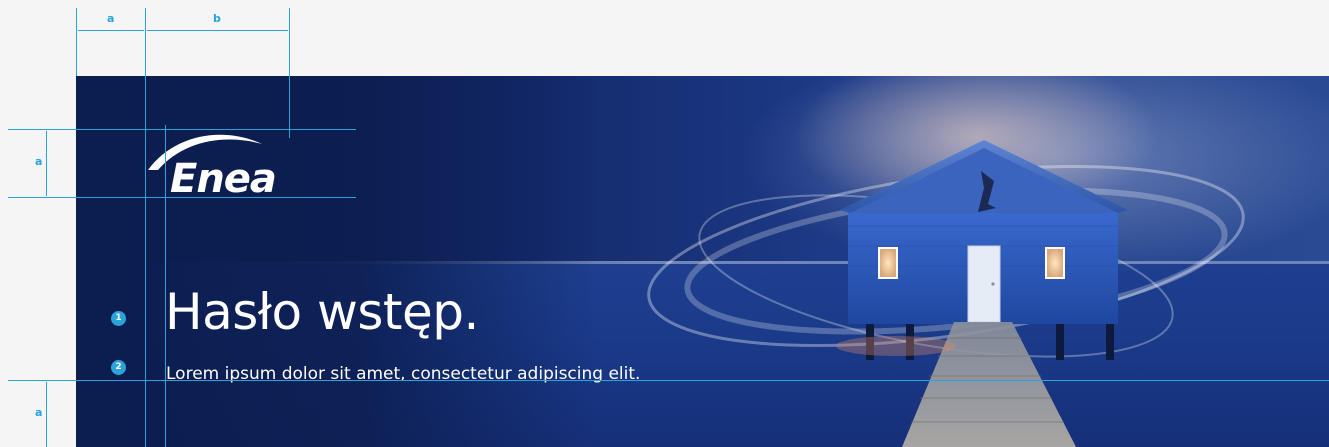 This screenshot has width=1329, height=447. I want to click on guide-vertical-text, so click(165, 286).